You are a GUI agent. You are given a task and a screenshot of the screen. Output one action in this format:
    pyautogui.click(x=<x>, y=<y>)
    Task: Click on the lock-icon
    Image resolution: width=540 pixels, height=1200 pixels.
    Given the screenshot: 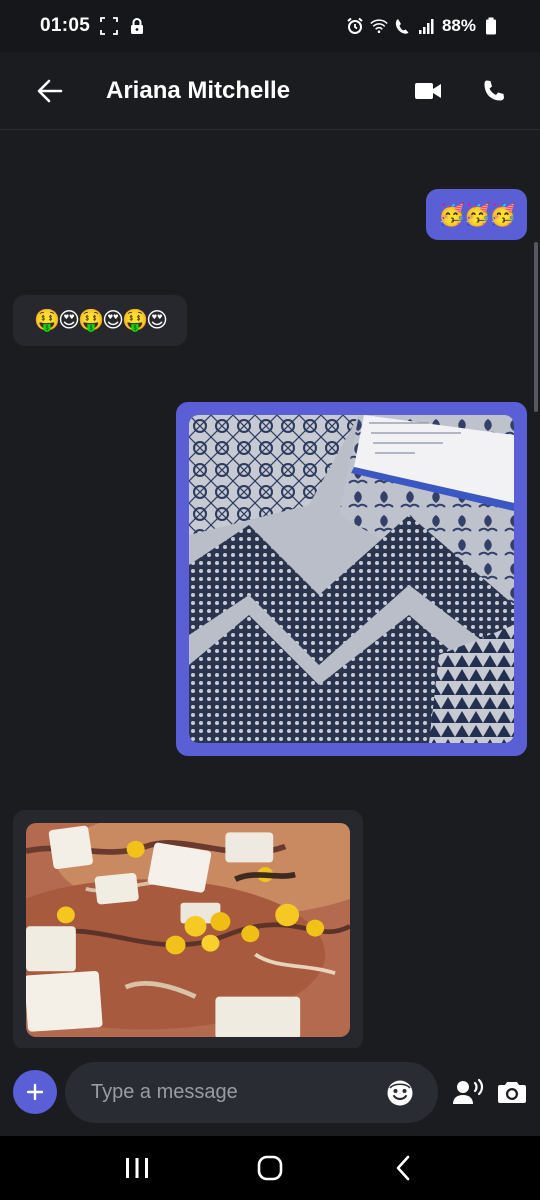 What is the action you would take?
    pyautogui.click(x=137, y=26)
    